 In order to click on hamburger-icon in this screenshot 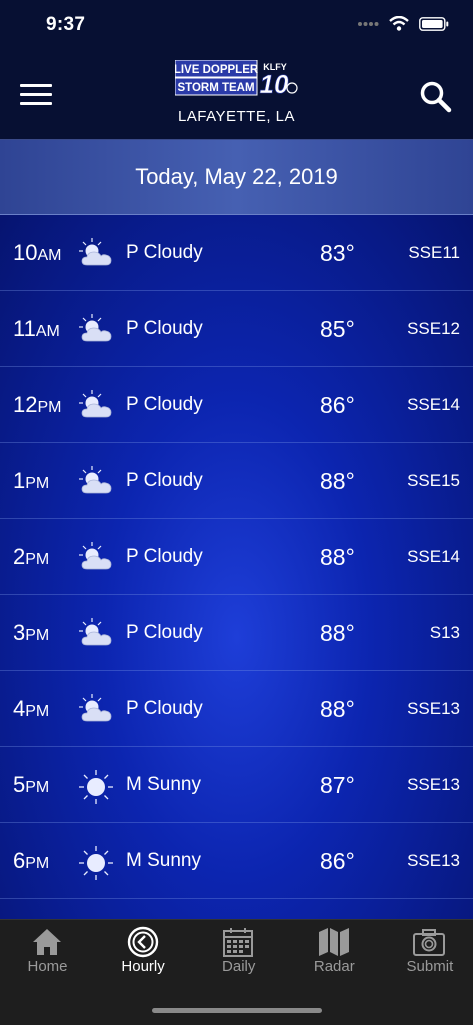, I will do `click(36, 85)`.